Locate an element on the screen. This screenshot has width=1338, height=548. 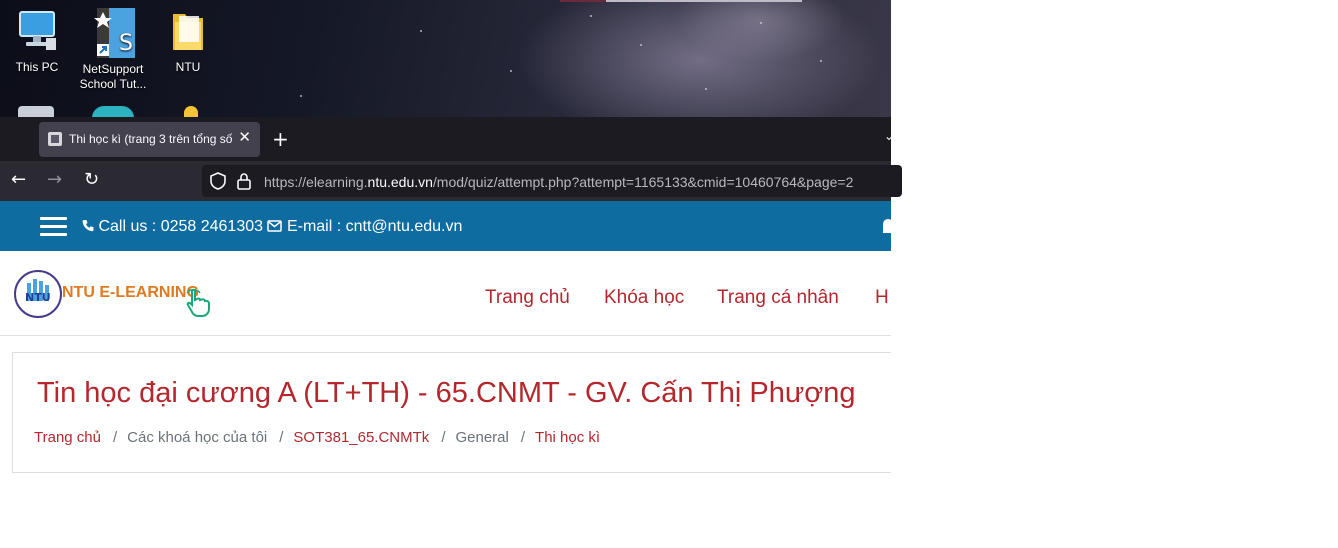
breadcrumb-general: General is located at coordinates (482, 437).